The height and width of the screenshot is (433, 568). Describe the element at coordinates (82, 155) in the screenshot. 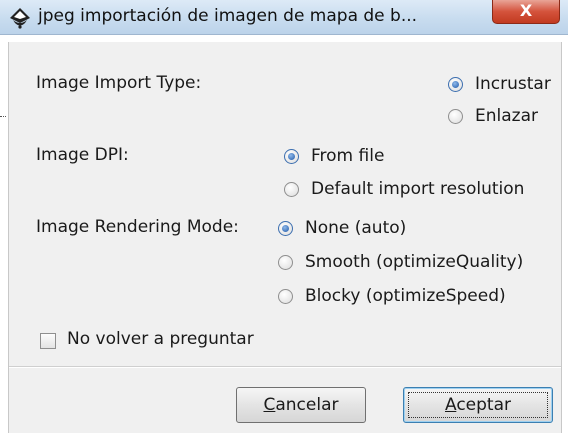

I see `dpi-label: Image DPI:` at that location.